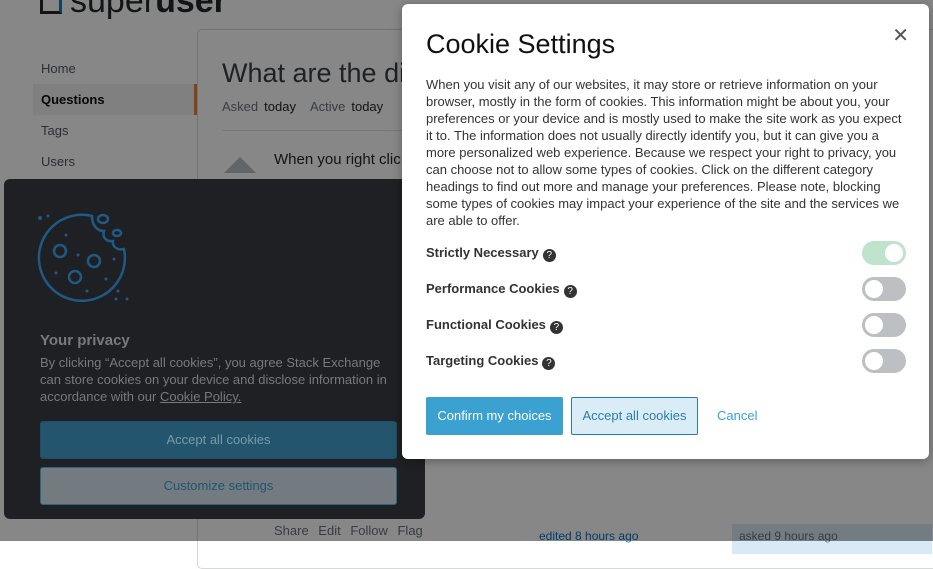 Image resolution: width=933 pixels, height=569 pixels. Describe the element at coordinates (884, 289) in the screenshot. I see `toggle-performance` at that location.